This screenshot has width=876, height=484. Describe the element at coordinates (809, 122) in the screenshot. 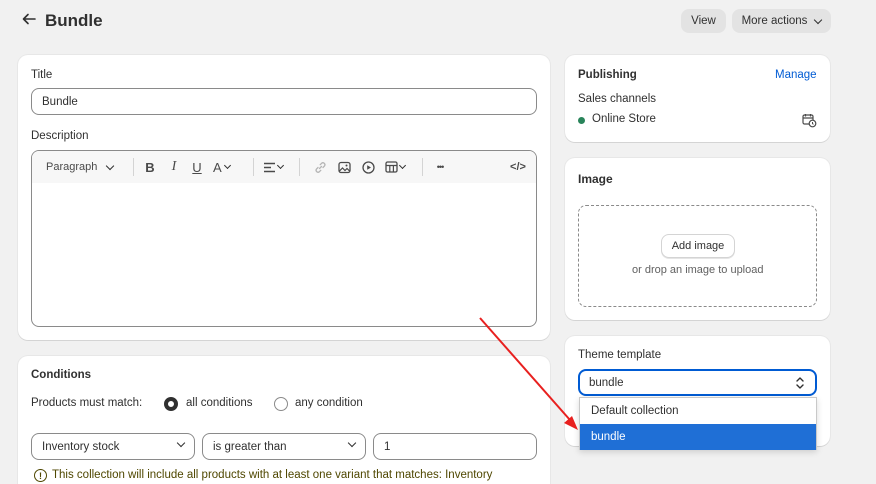

I see `calendar-schedule-icon` at that location.